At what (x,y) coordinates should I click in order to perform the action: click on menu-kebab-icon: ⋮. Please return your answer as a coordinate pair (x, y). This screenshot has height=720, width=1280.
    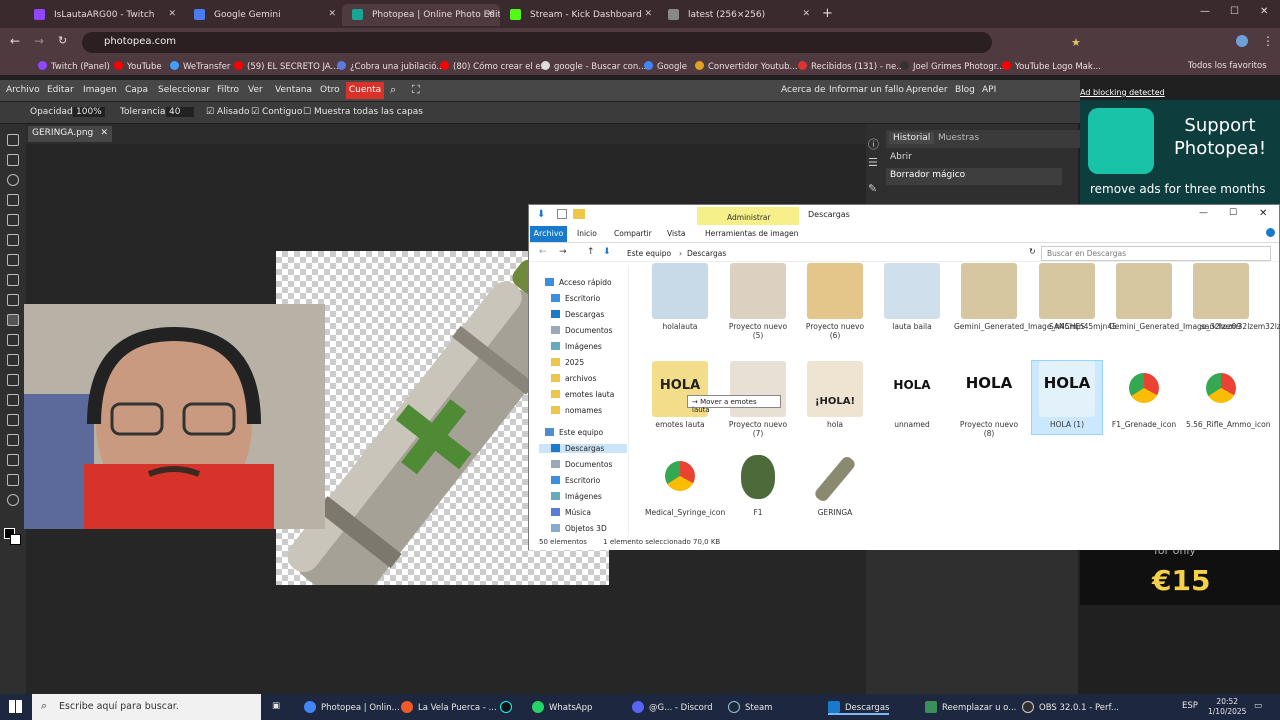
    Looking at the image, I should click on (1268, 41).